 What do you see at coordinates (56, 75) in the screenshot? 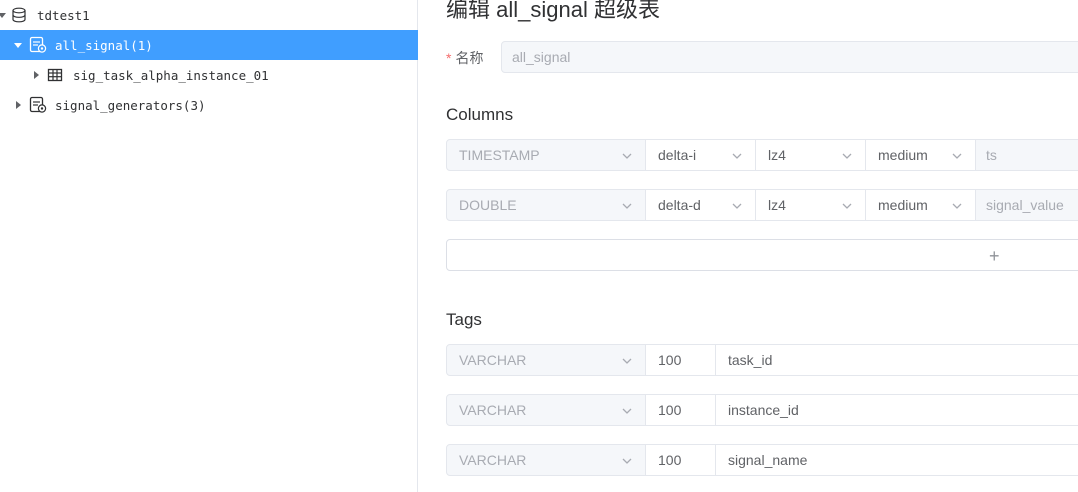
I see `table-icon` at bounding box center [56, 75].